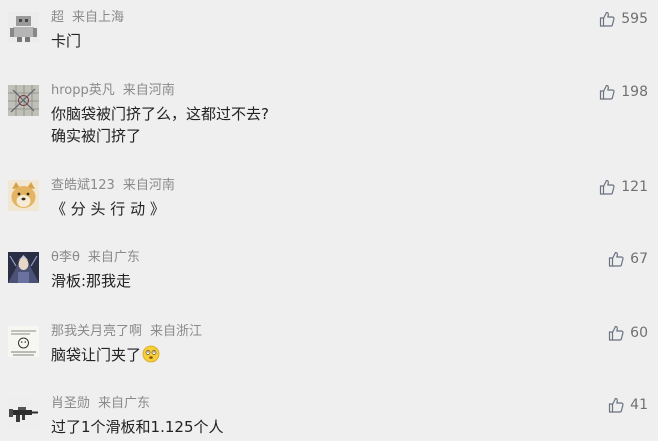 The image size is (658, 441). What do you see at coordinates (628, 259) in the screenshot?
I see `like-button: 67` at bounding box center [628, 259].